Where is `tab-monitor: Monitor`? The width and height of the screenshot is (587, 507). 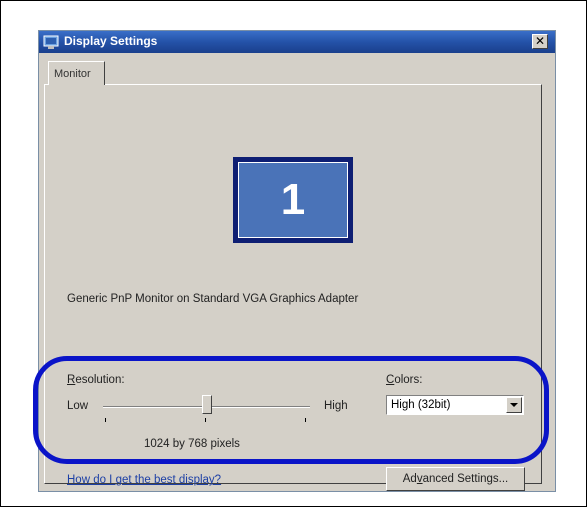
tab-monitor: Monitor is located at coordinates (76, 73).